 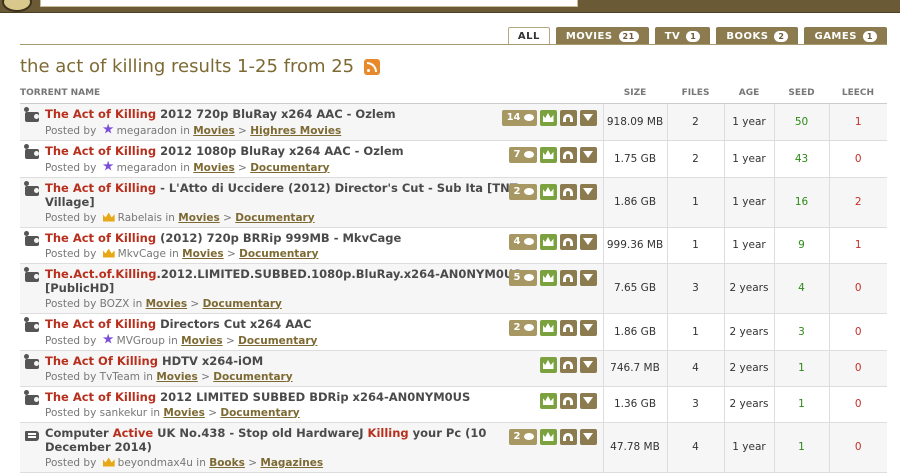 I want to click on files-cell: 3, so click(x=695, y=288).